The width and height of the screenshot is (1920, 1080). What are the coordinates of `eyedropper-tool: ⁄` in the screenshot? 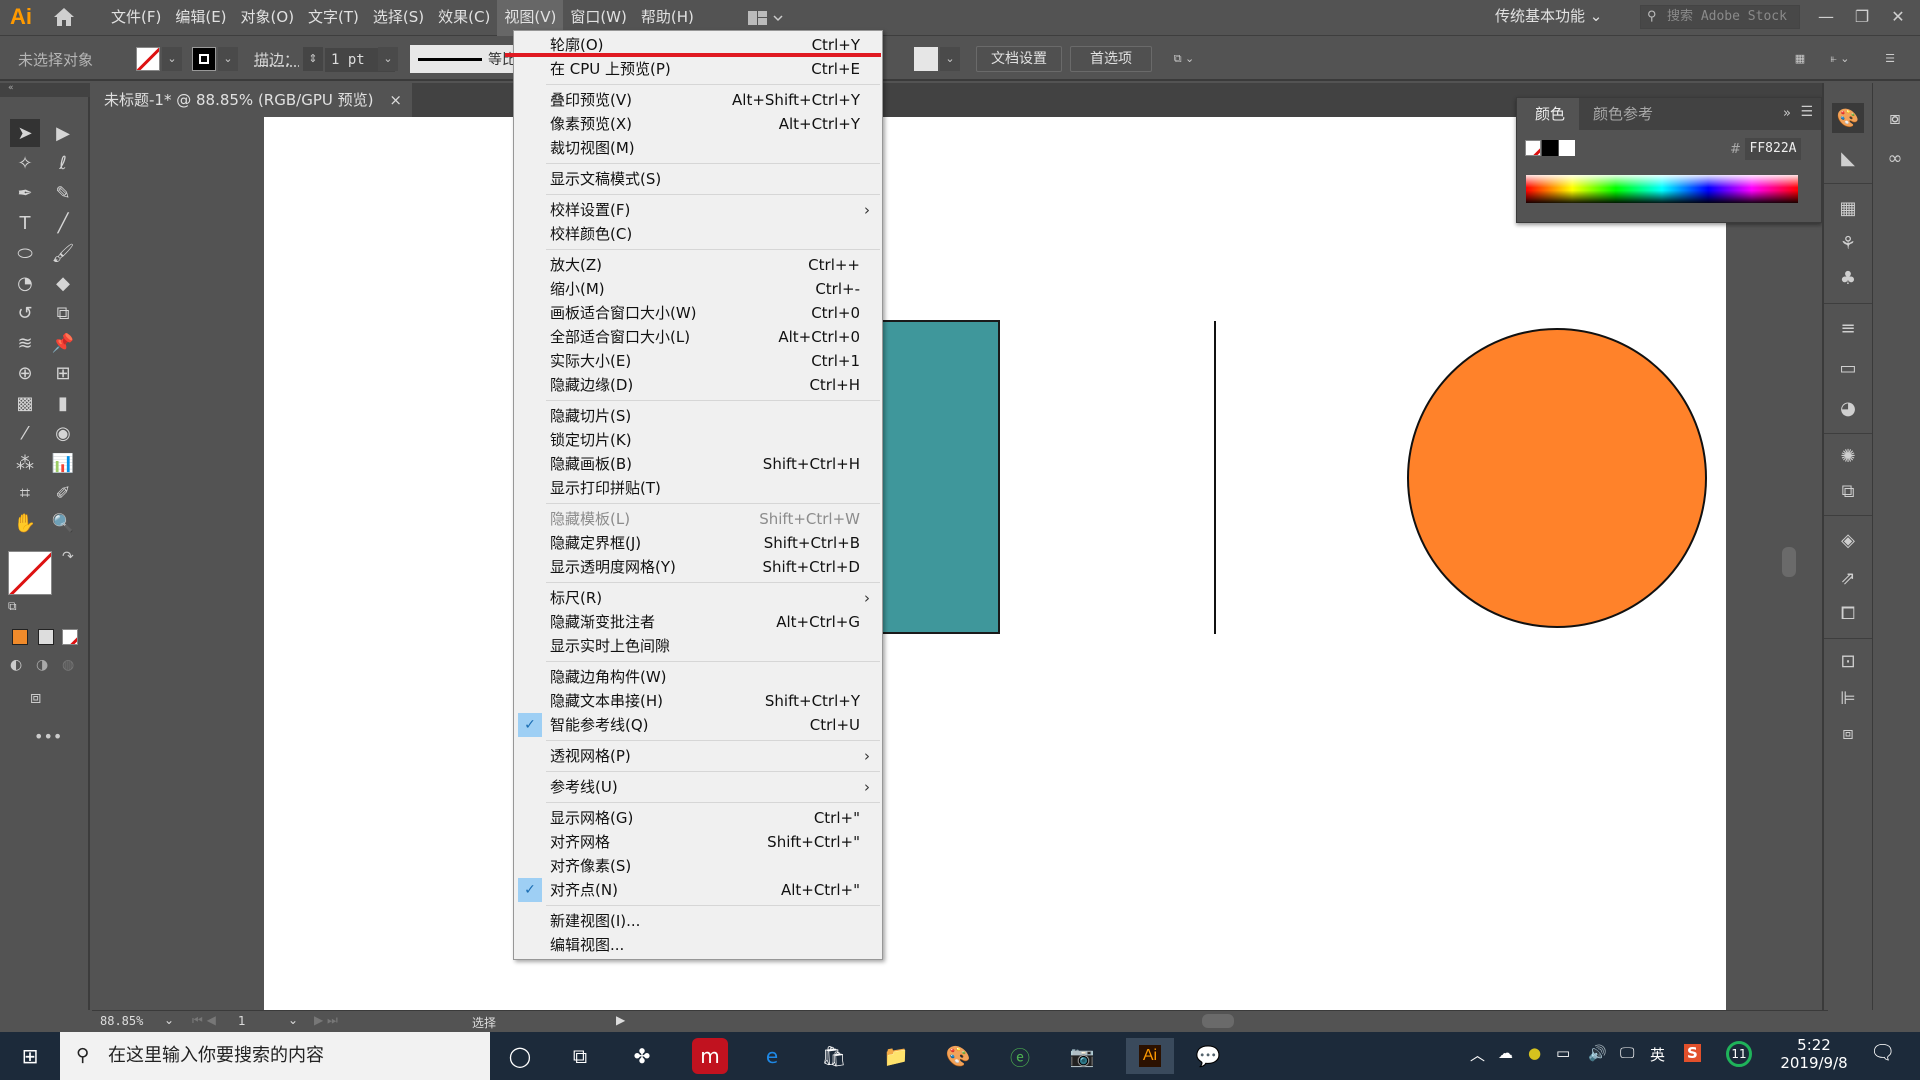 It's located at (25, 433).